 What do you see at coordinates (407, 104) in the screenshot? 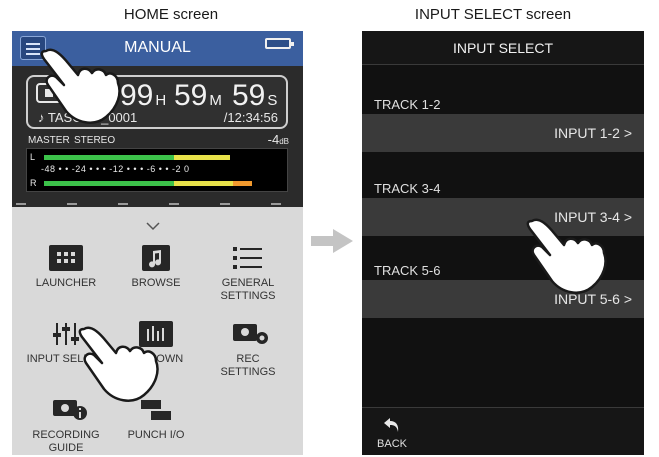
I see `track-label: TRACK 1-2` at bounding box center [407, 104].